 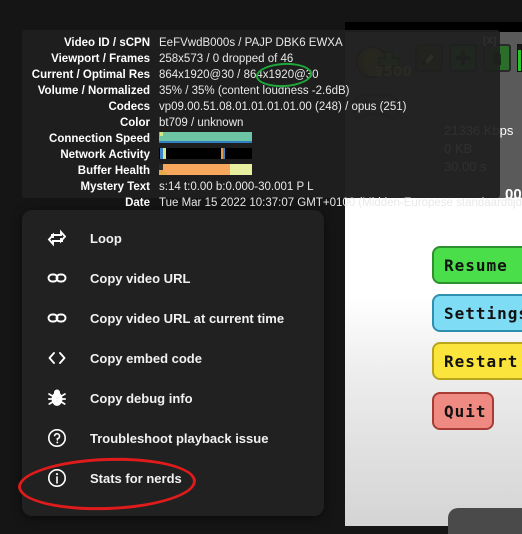 What do you see at coordinates (137, 203) in the screenshot?
I see `stats-row-key: Date` at bounding box center [137, 203].